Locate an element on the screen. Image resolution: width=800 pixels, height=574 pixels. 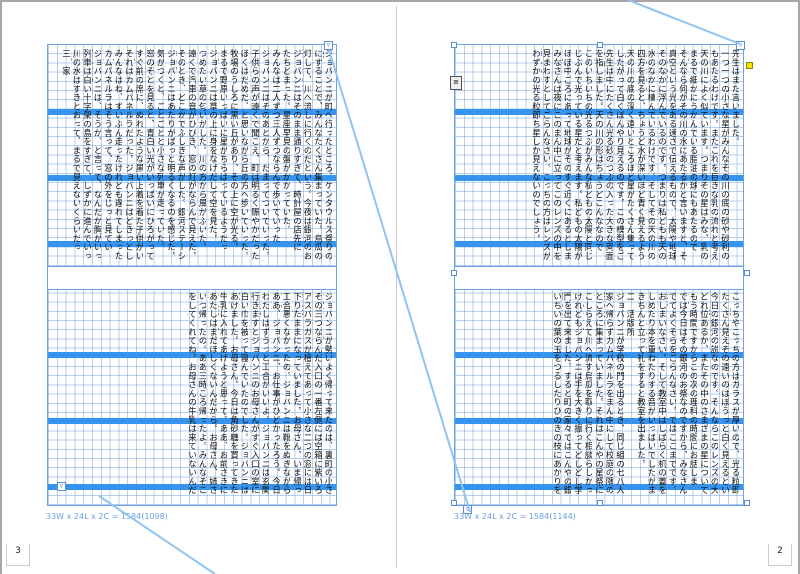
text-line: みなさんは夜にこのまん中に立ってこのレンズの中を is located at coordinates (556, 155).